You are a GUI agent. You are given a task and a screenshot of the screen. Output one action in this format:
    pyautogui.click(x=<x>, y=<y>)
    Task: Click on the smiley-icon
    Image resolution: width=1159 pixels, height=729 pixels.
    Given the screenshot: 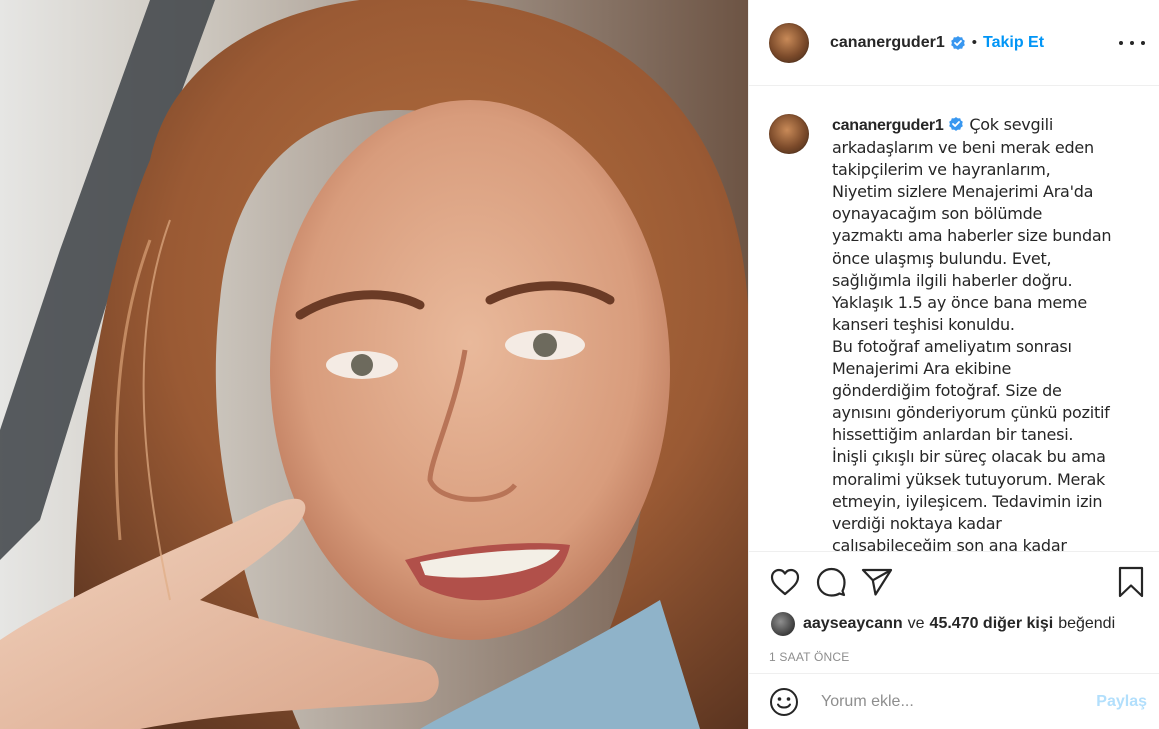 What is the action you would take?
    pyautogui.click(x=784, y=702)
    